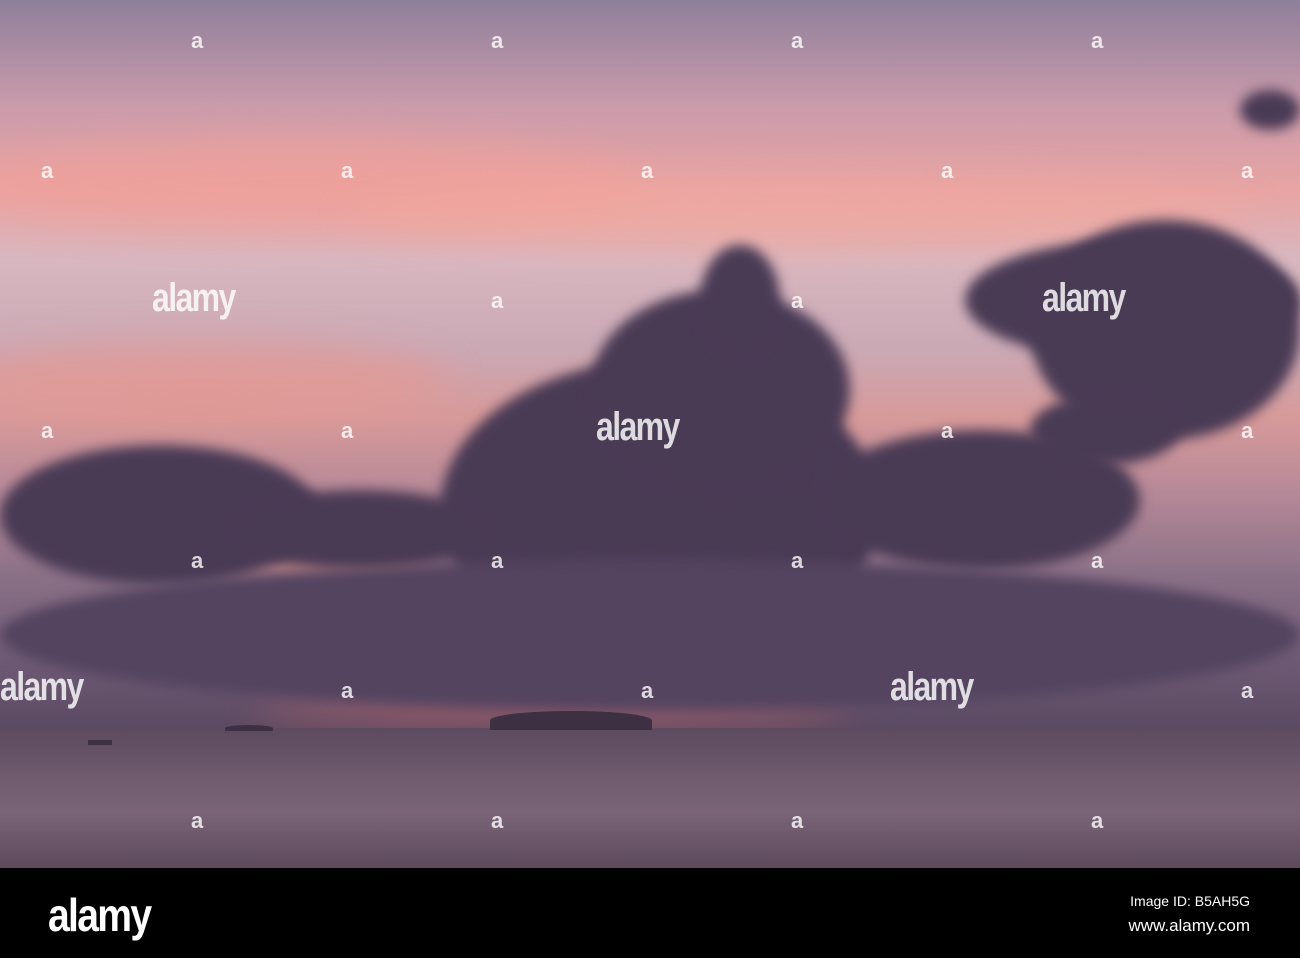 The height and width of the screenshot is (958, 1300). I want to click on pink-cloud-streak, so click(225, 380).